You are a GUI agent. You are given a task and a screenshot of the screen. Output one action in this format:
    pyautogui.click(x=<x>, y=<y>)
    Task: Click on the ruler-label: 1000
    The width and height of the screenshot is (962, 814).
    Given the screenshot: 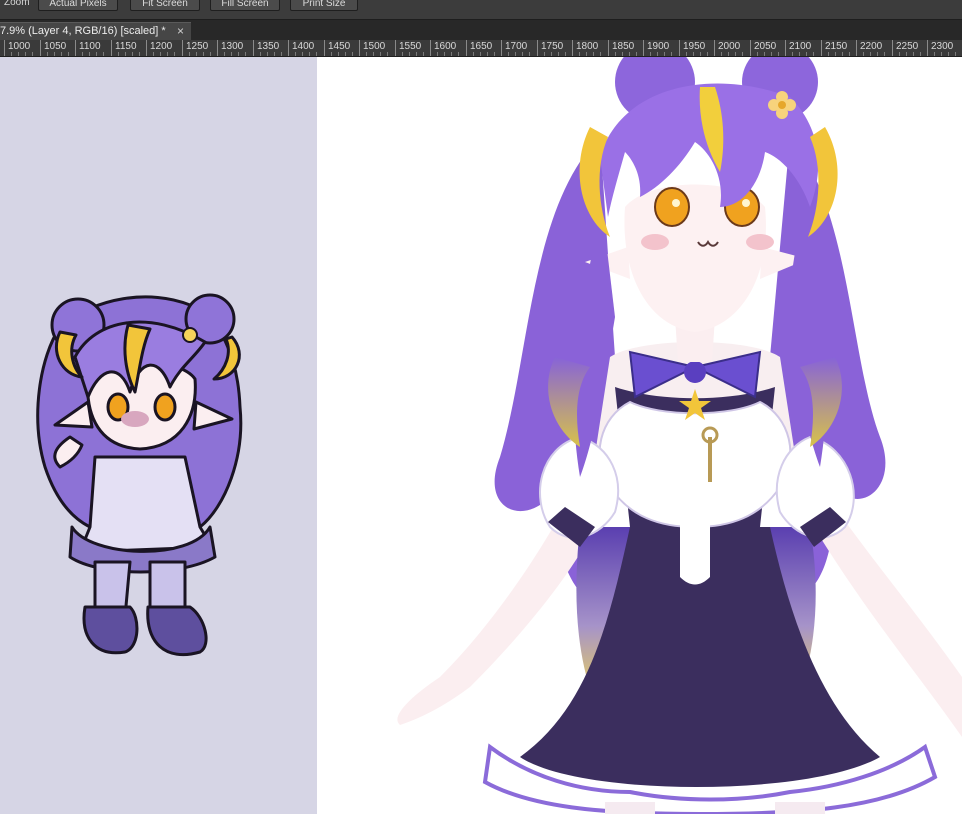 What is the action you would take?
    pyautogui.click(x=19, y=46)
    